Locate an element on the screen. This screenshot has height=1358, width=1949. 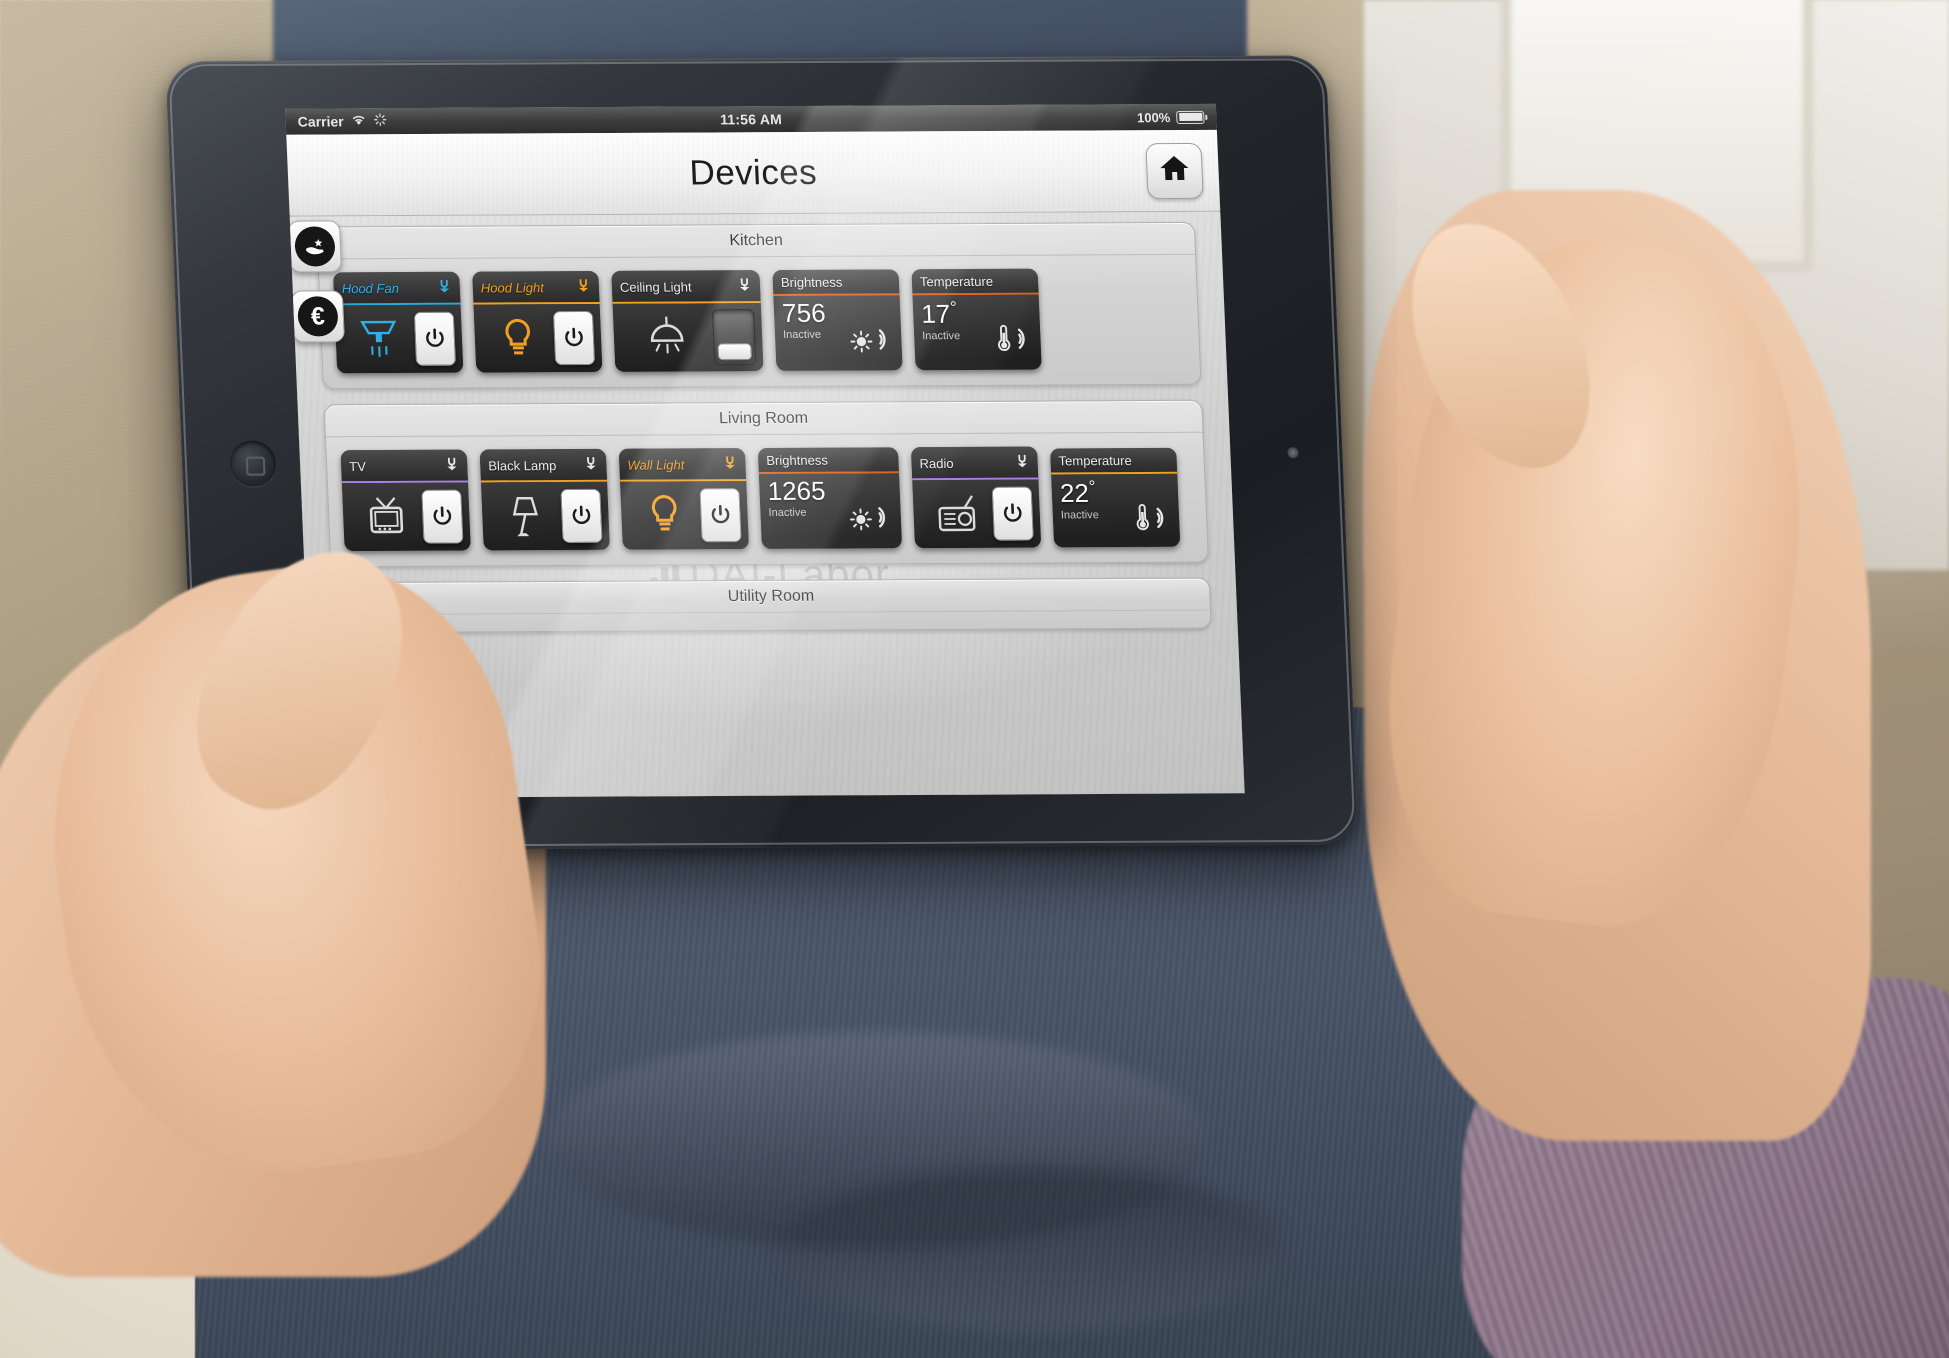
tile-header: Wall Light is located at coordinates (682, 465).